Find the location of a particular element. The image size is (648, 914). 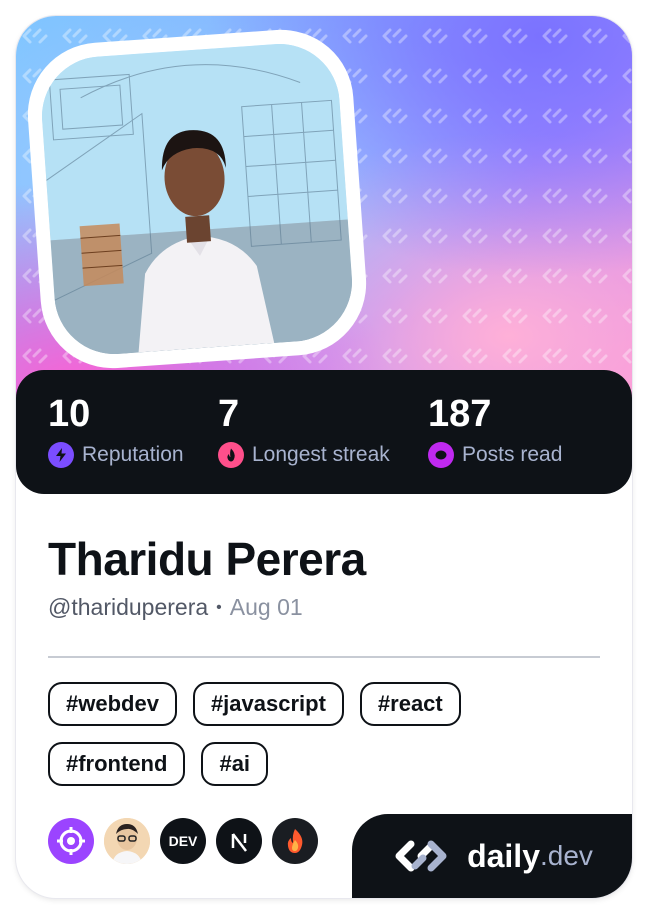

brand-word: daily is located at coordinates (503, 855).